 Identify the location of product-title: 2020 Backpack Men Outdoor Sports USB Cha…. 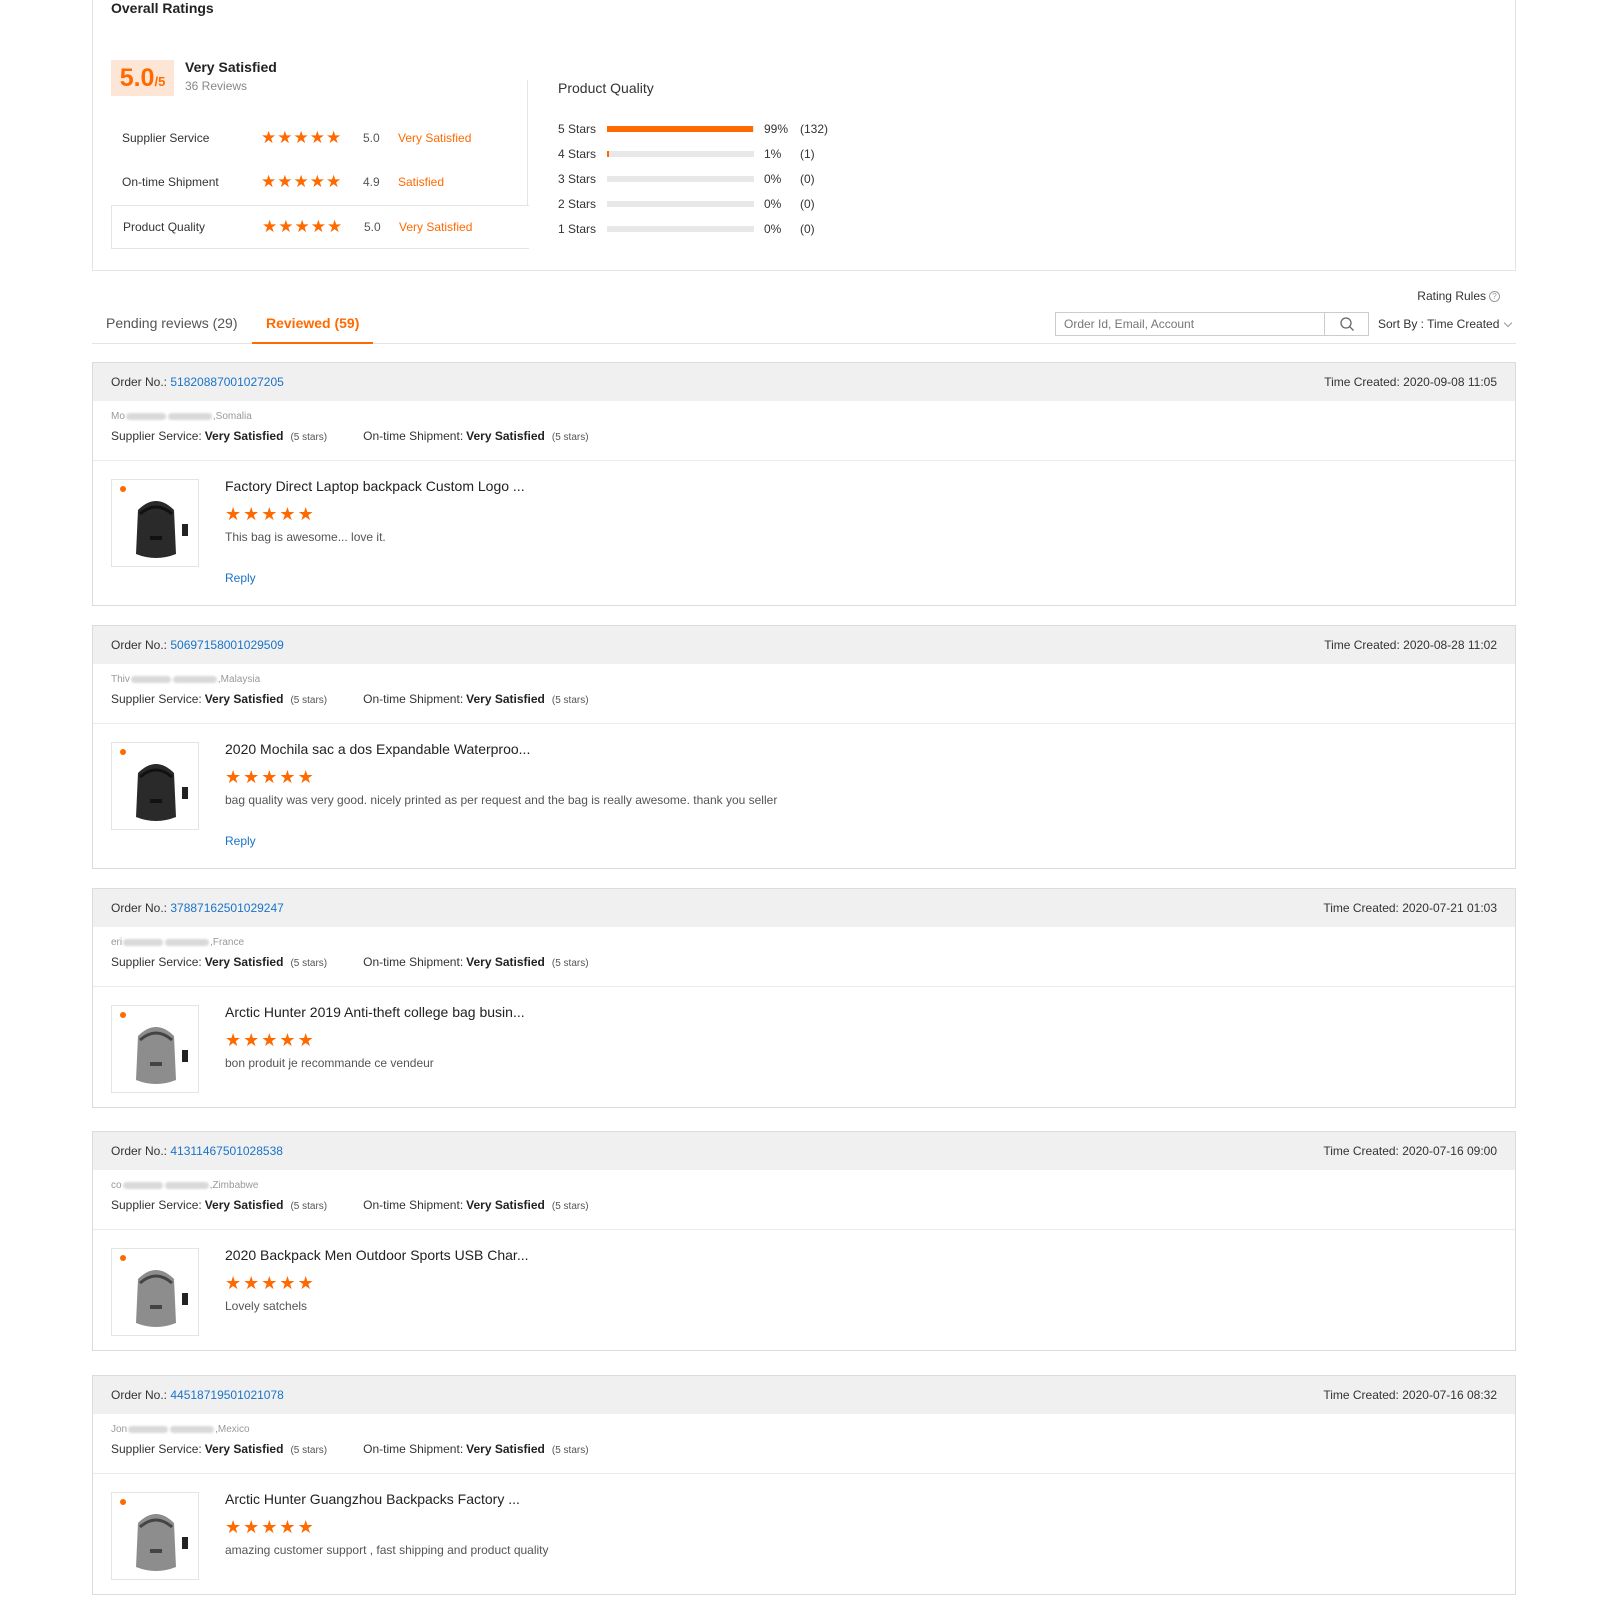
(377, 1255).